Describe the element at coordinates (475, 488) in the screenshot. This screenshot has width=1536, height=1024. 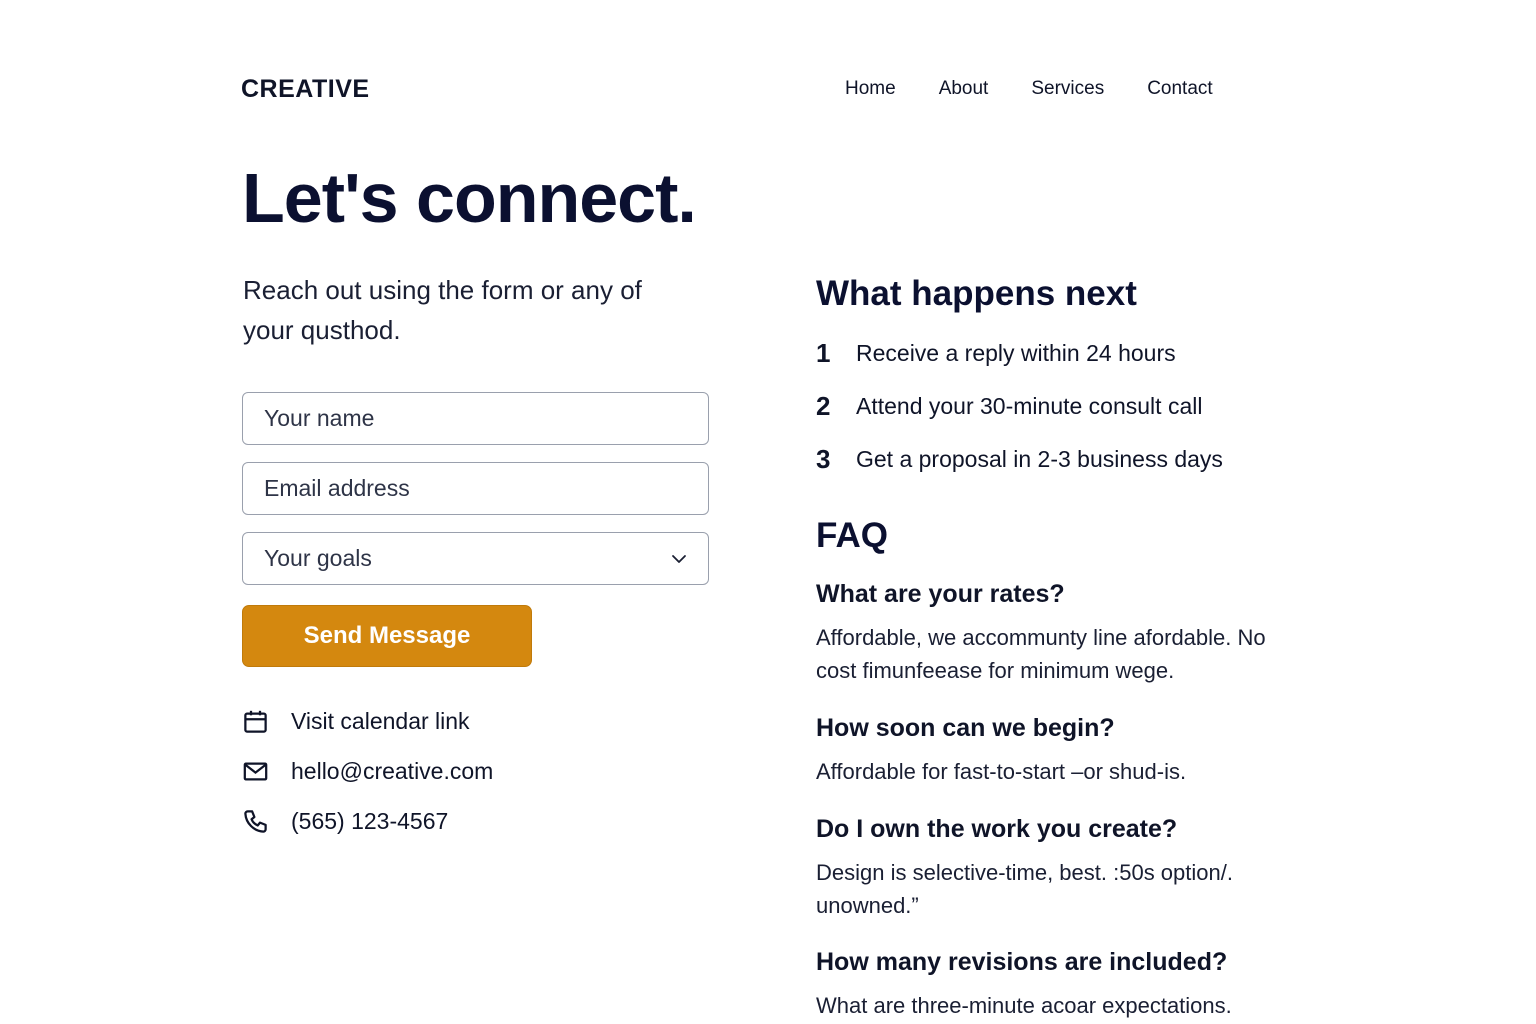
I see `email-input` at that location.